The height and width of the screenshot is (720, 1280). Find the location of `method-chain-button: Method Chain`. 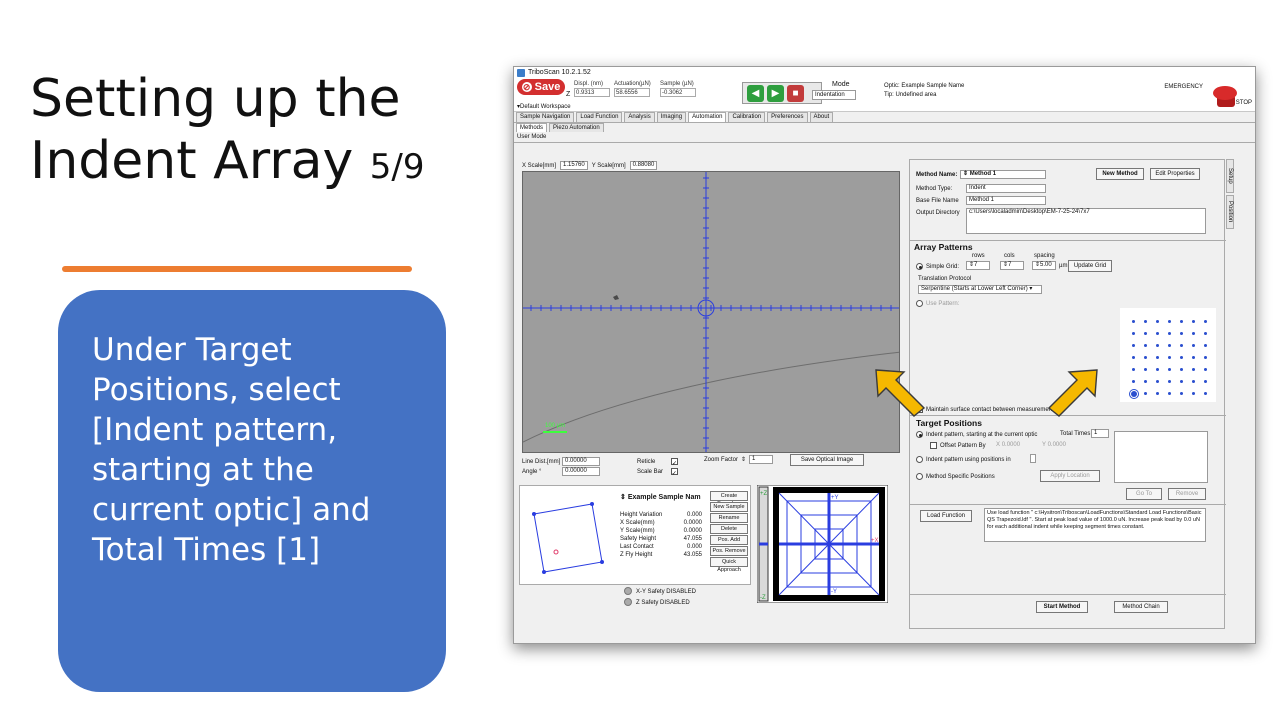

method-chain-button: Method Chain is located at coordinates (1141, 607).